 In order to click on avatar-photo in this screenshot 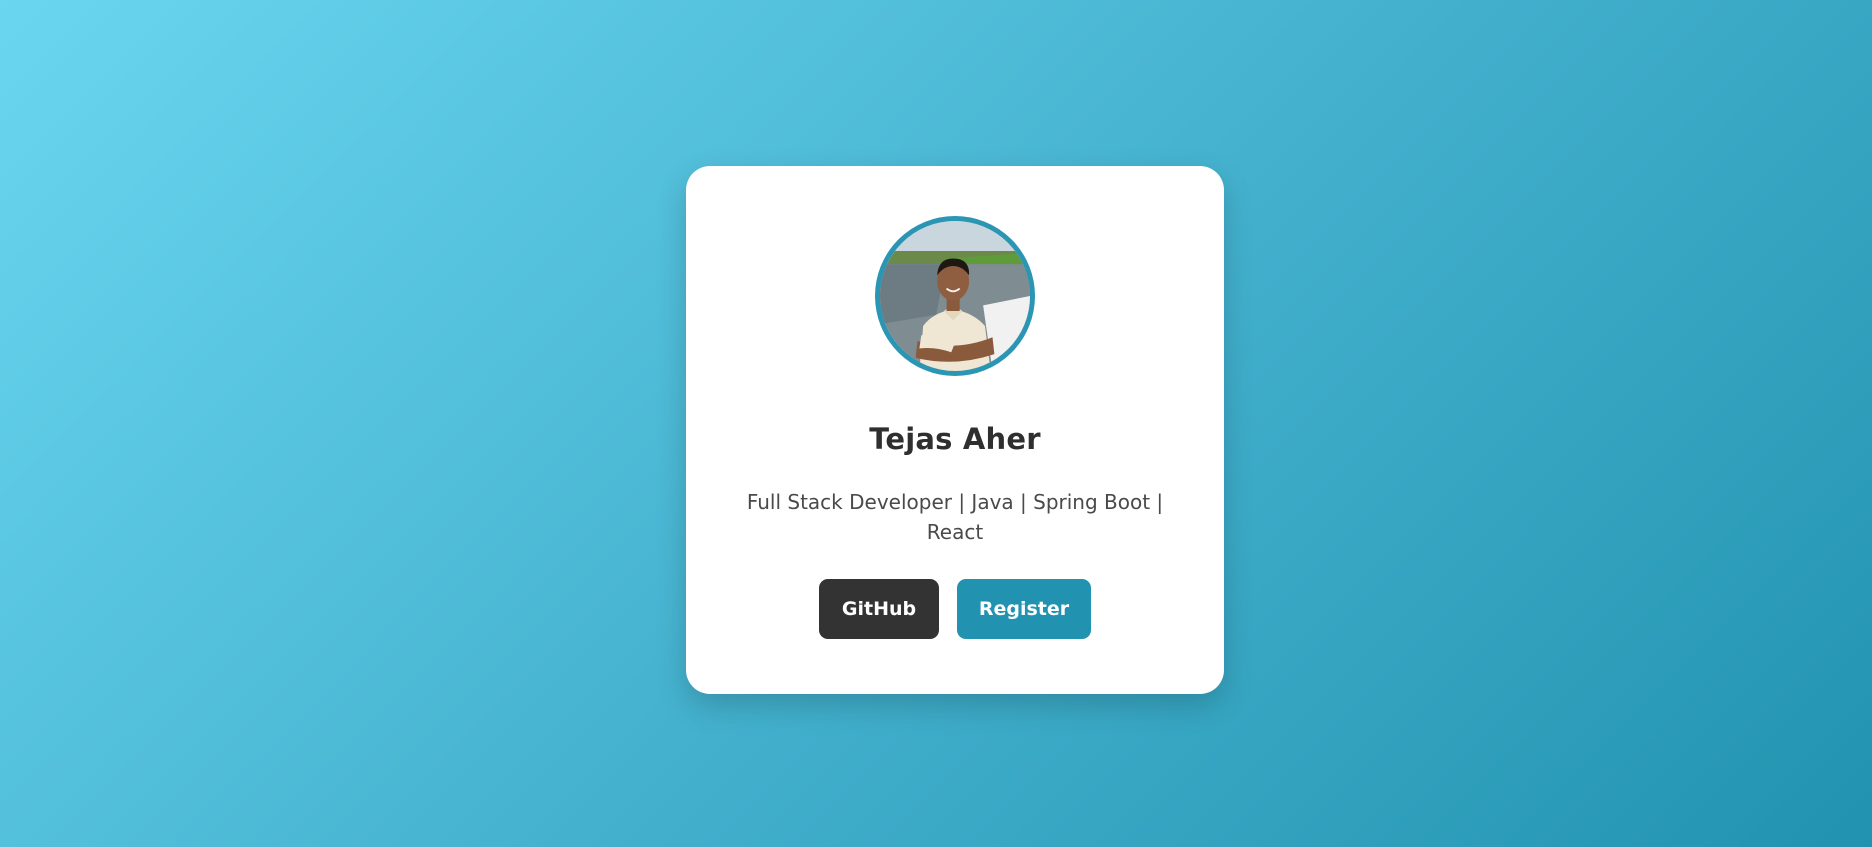, I will do `click(955, 296)`.